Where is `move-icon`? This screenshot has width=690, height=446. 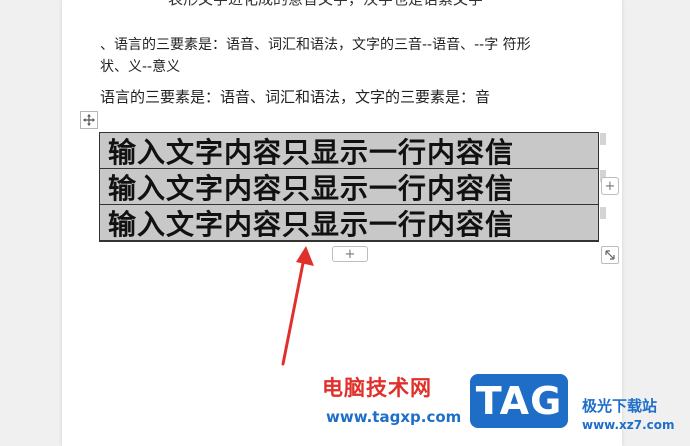 move-icon is located at coordinates (89, 120).